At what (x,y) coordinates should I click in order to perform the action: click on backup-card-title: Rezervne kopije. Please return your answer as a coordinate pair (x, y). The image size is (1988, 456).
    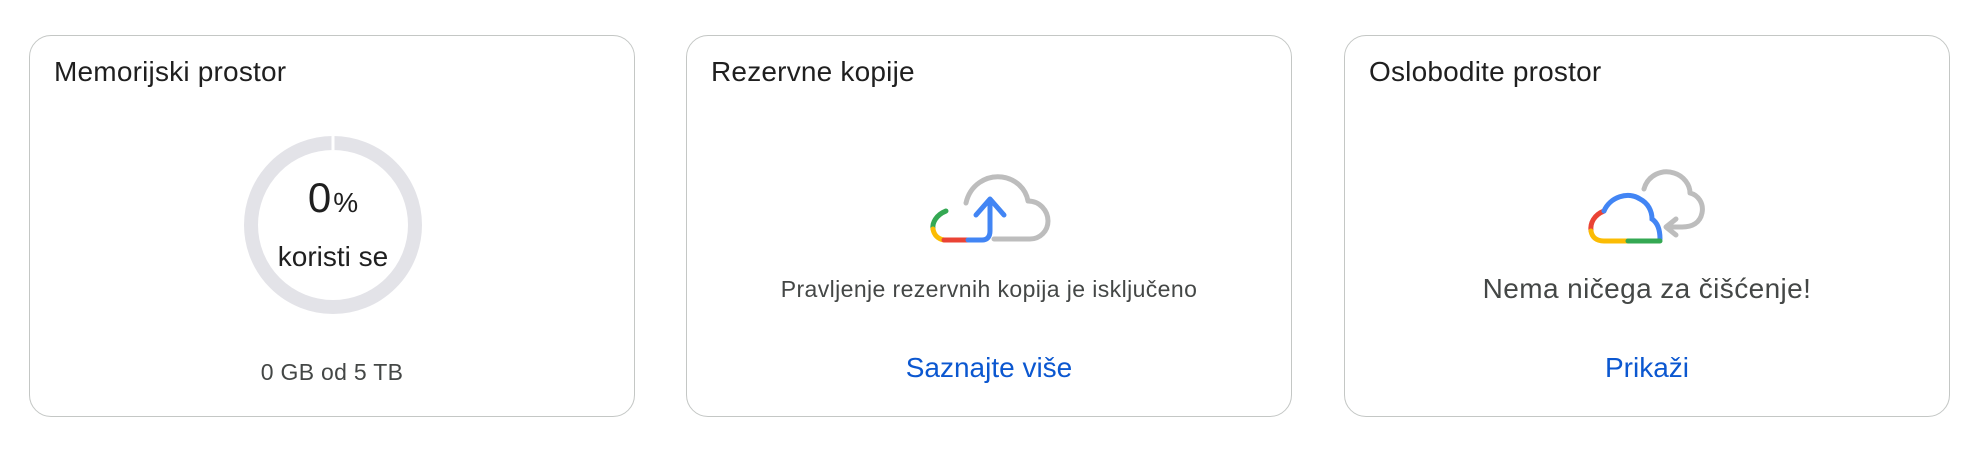
    Looking at the image, I should click on (813, 71).